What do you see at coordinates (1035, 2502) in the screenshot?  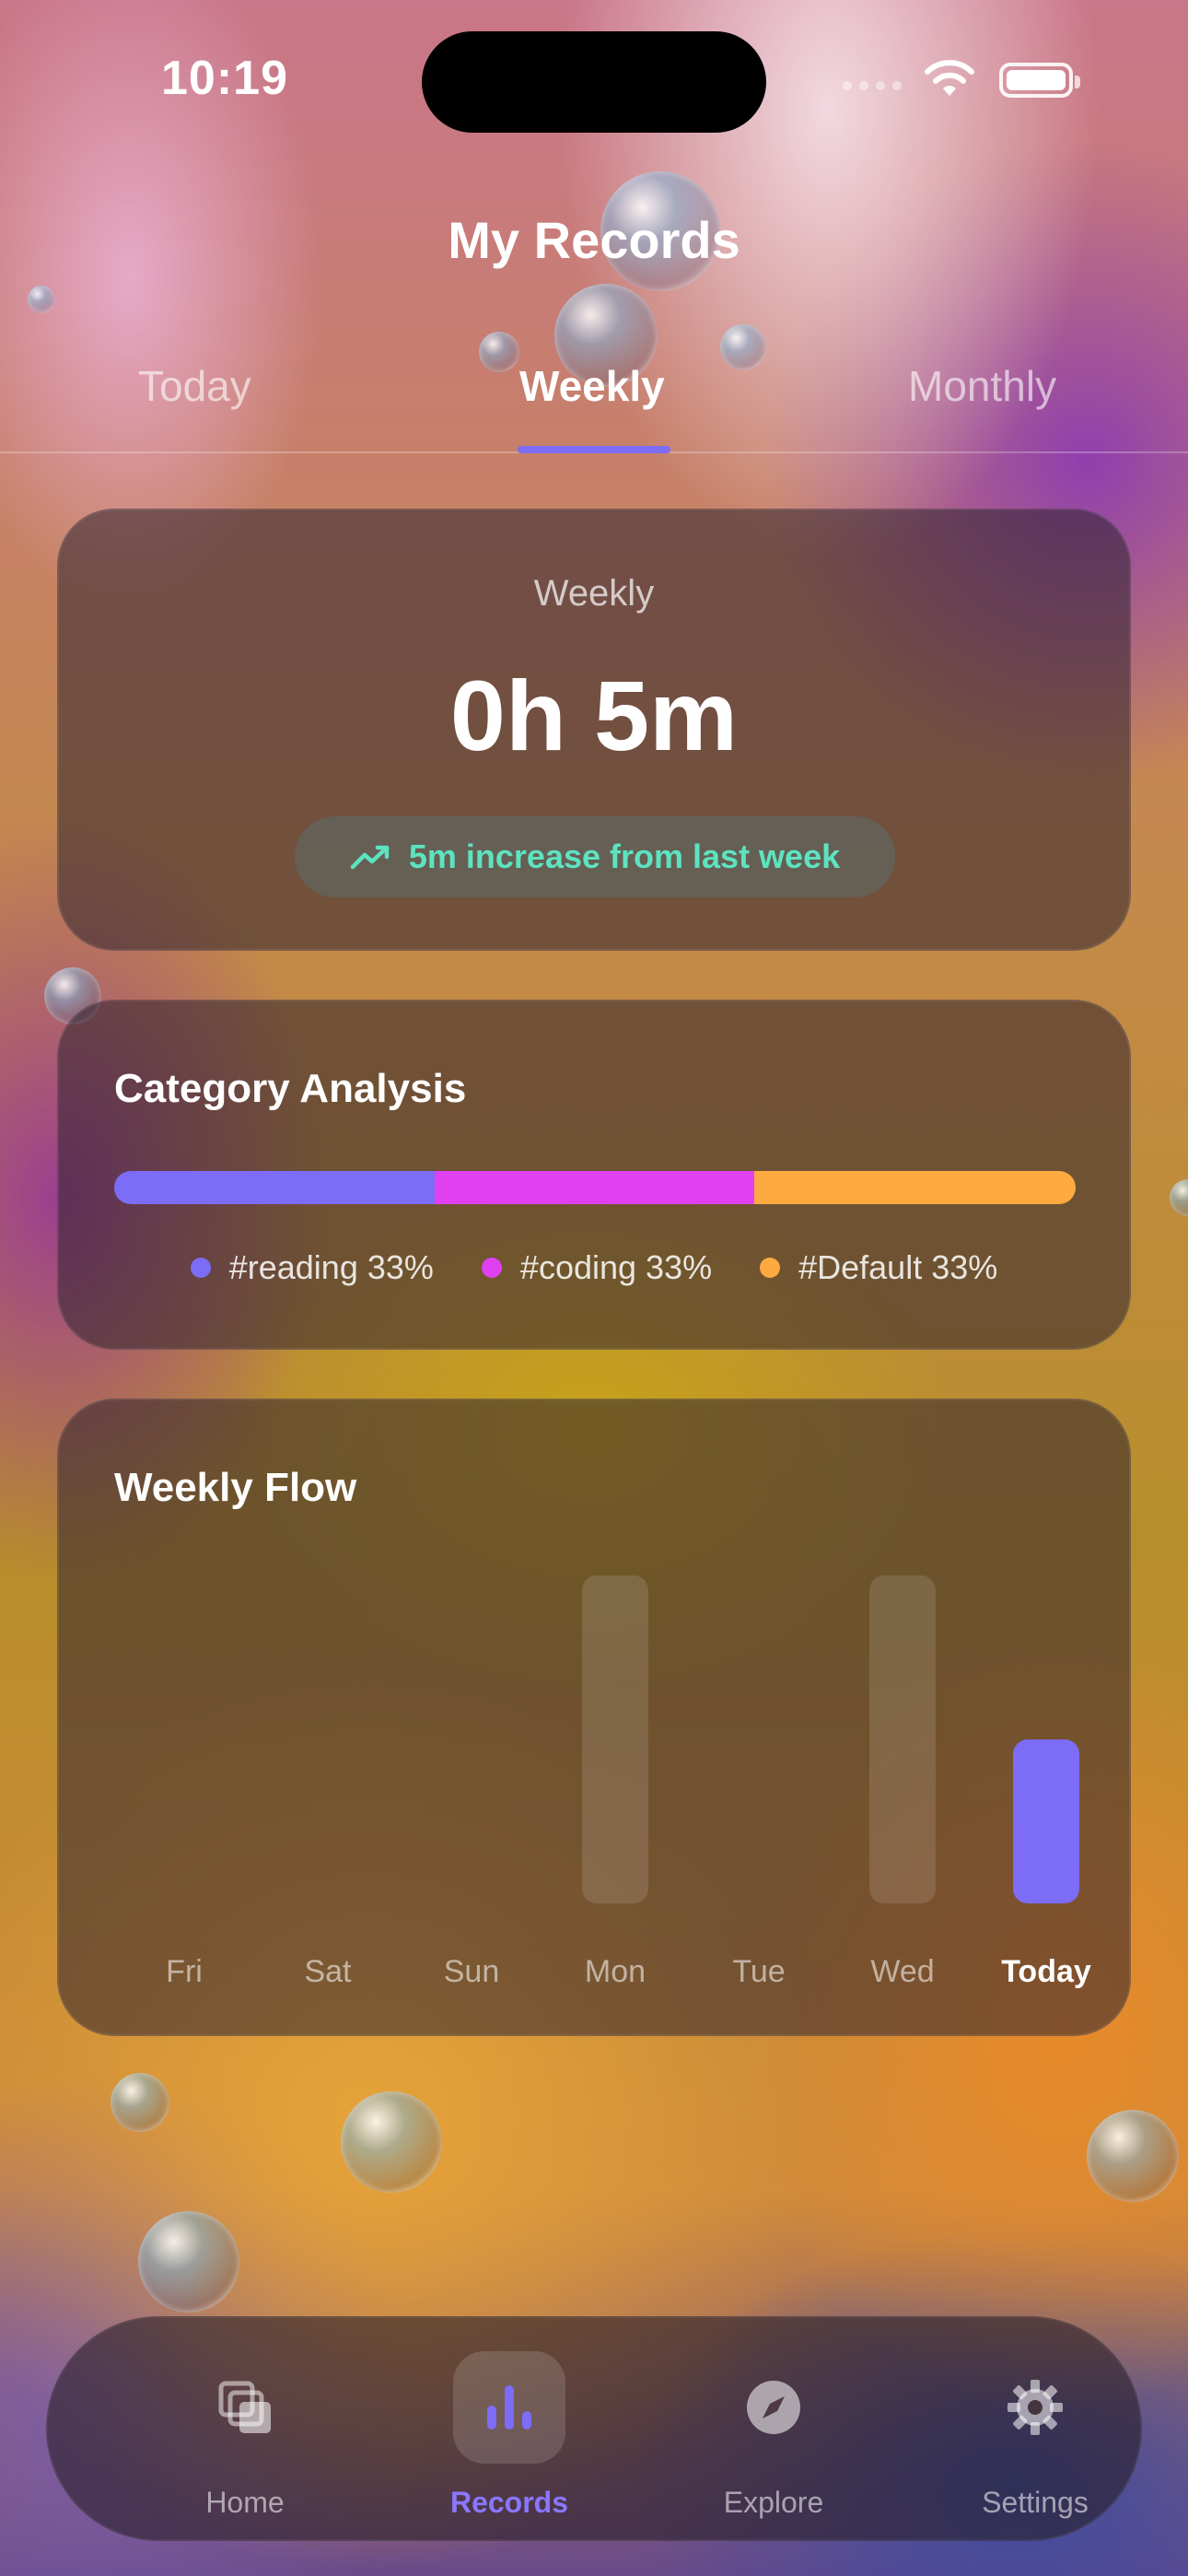 I see `tabbar-label: Settings` at bounding box center [1035, 2502].